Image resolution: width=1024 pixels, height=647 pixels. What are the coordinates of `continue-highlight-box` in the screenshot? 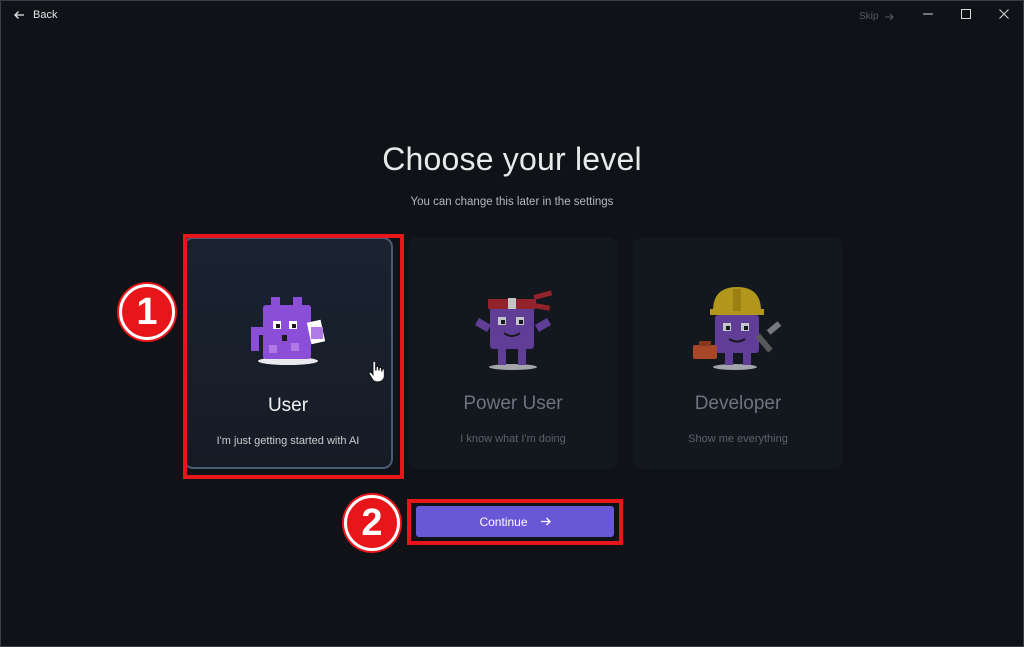 It's located at (515, 522).